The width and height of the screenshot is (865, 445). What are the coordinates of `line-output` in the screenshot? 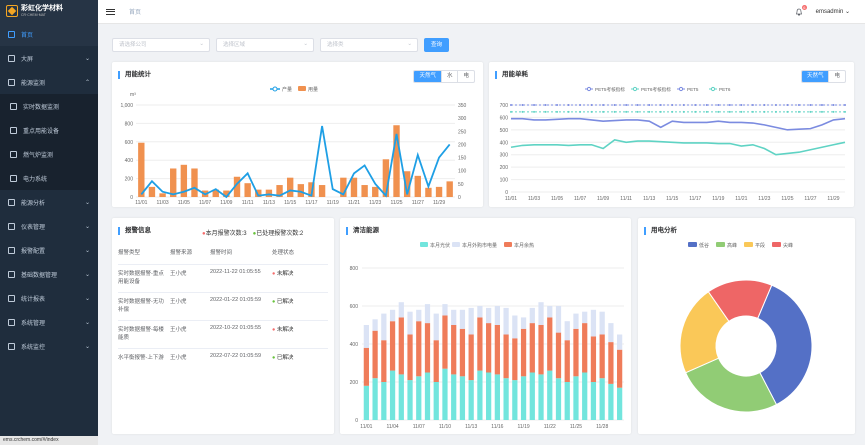 It's located at (295, 162).